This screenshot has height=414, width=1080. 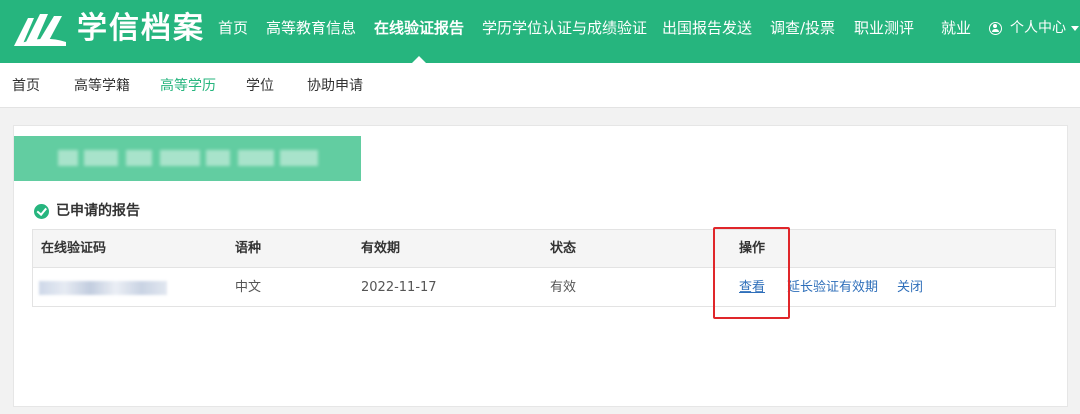 What do you see at coordinates (832, 288) in the screenshot?
I see `extend-validity-link: 延长验证有效期` at bounding box center [832, 288].